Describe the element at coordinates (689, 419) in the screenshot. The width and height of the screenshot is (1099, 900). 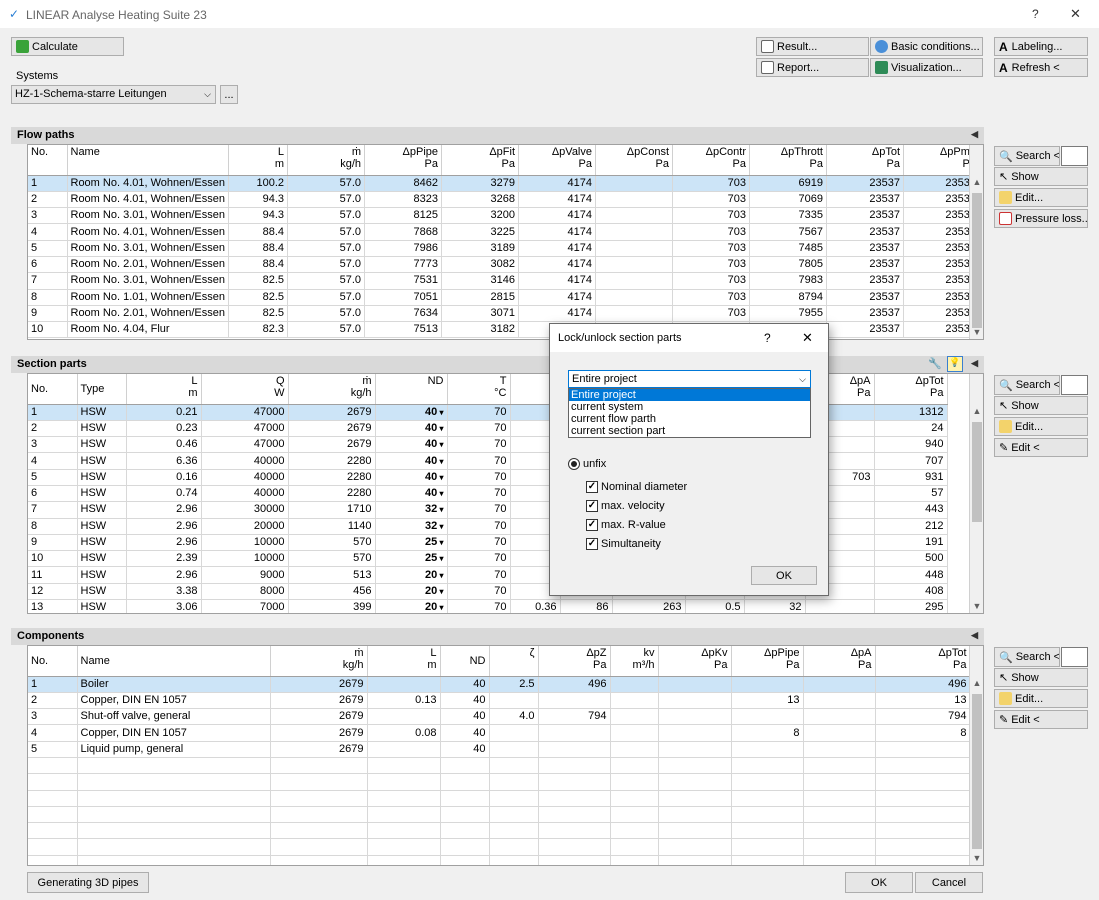
I see `scope-option: current flow parth` at that location.